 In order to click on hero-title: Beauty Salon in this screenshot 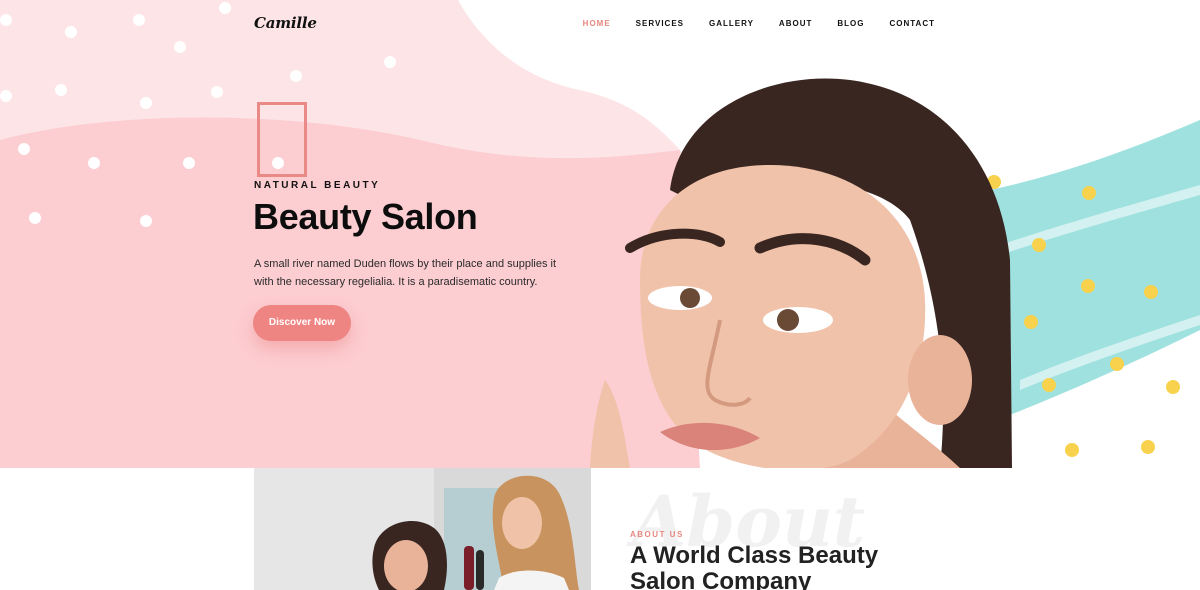, I will do `click(365, 216)`.